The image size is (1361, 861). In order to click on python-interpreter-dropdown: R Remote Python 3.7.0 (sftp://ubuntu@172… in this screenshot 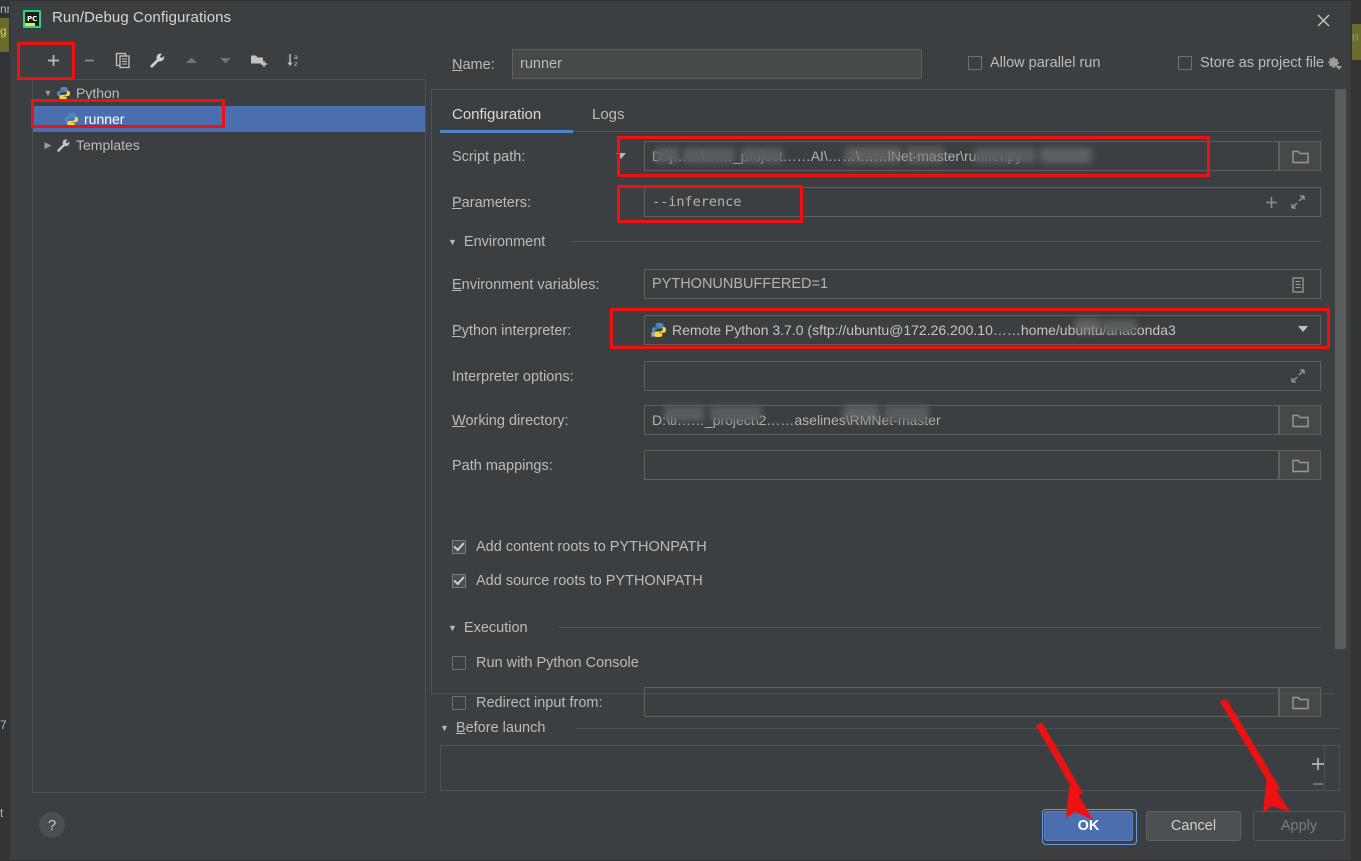, I will do `click(982, 330)`.